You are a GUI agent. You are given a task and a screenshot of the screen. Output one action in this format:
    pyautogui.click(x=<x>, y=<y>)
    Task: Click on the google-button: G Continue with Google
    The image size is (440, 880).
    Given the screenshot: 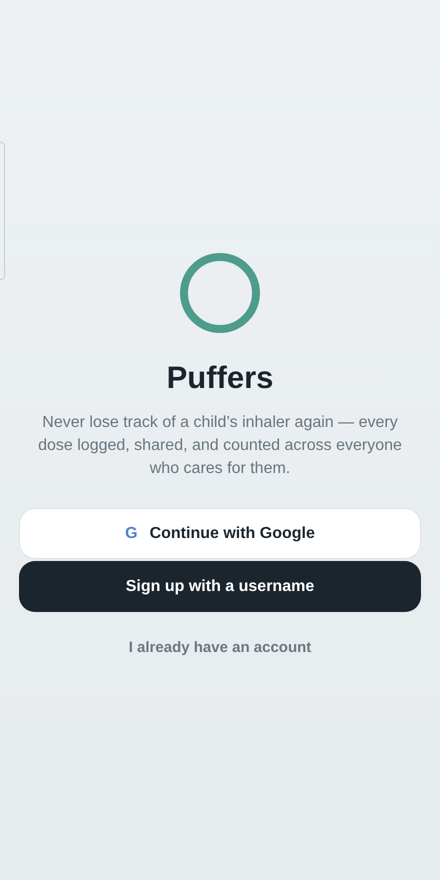 What is the action you would take?
    pyautogui.click(x=220, y=533)
    